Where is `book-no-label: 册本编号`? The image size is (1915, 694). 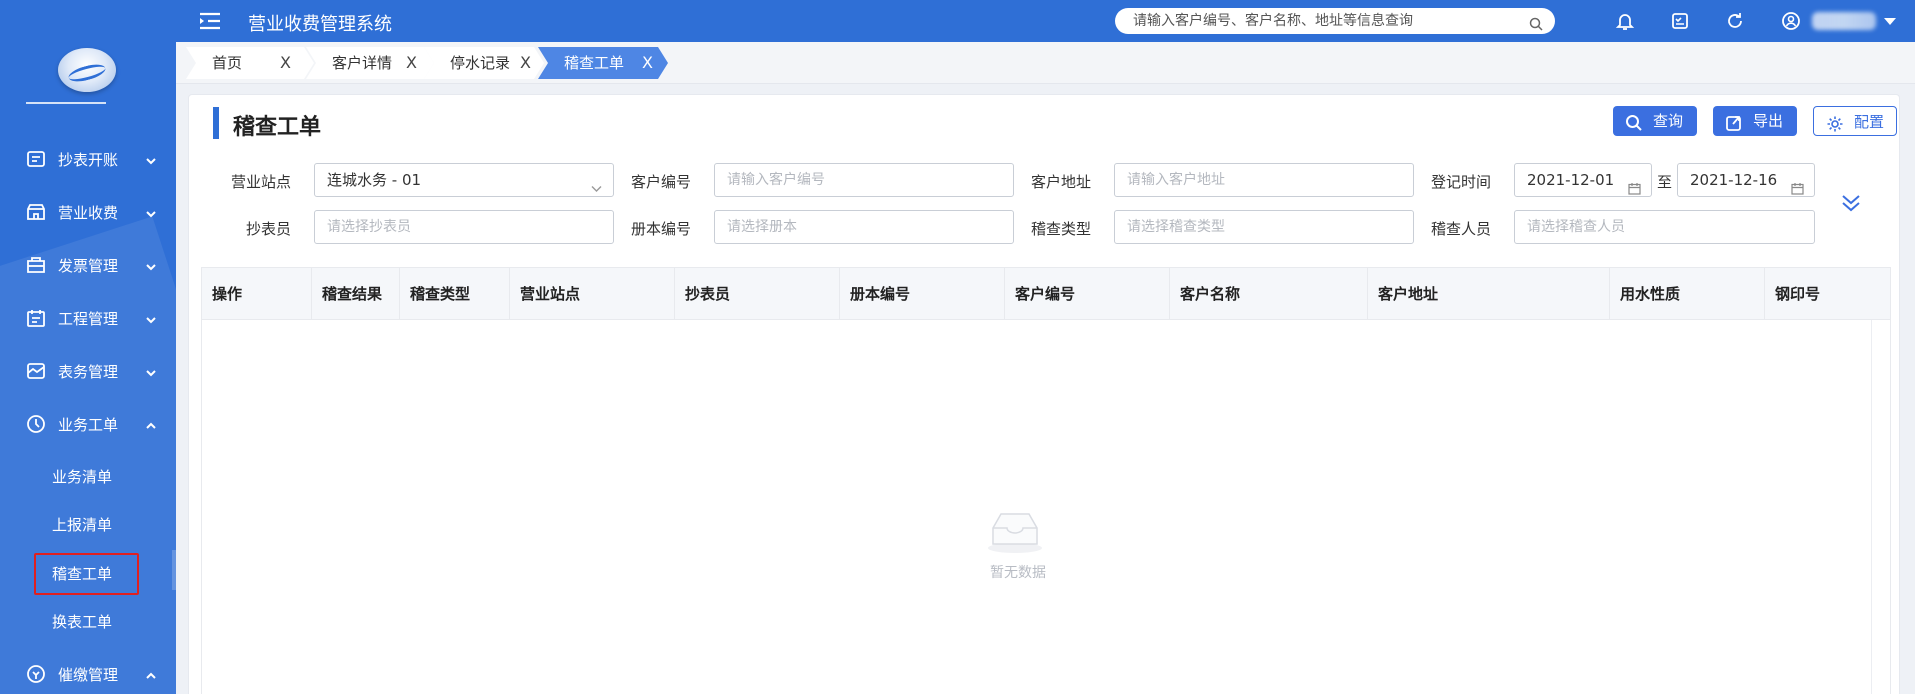 book-no-label: 册本编号 is located at coordinates (660, 229).